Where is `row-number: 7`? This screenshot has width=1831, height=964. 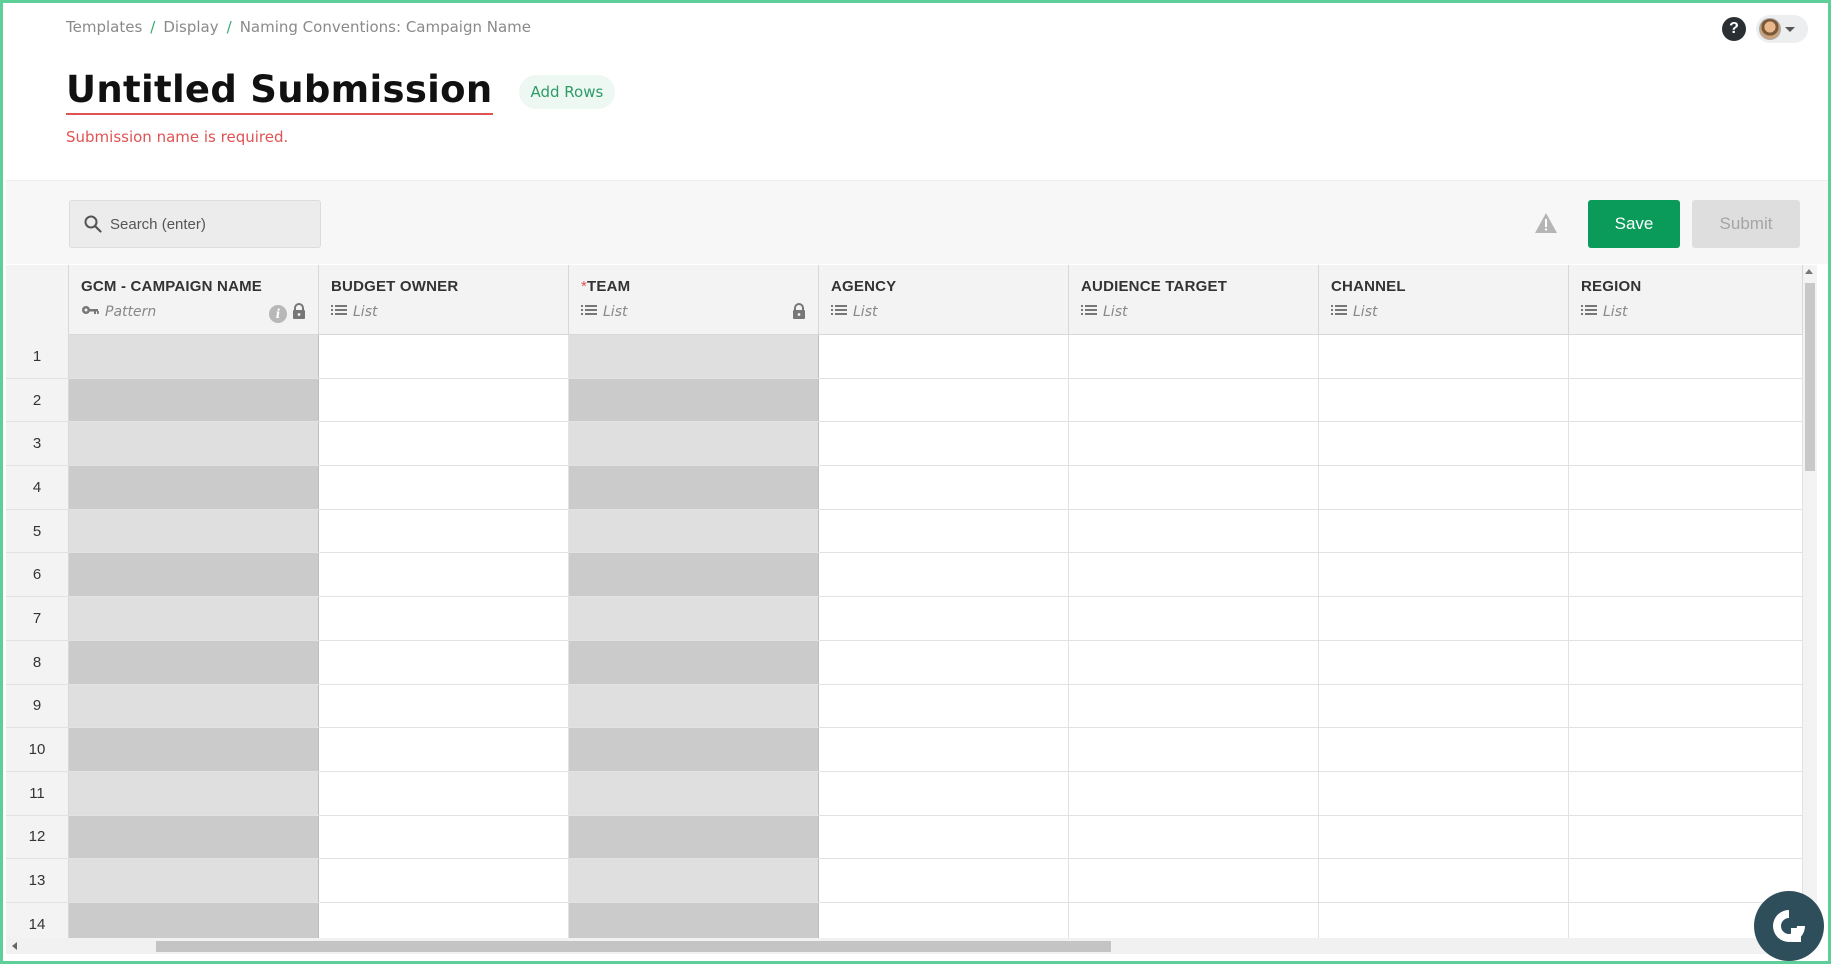 row-number: 7 is located at coordinates (37, 618).